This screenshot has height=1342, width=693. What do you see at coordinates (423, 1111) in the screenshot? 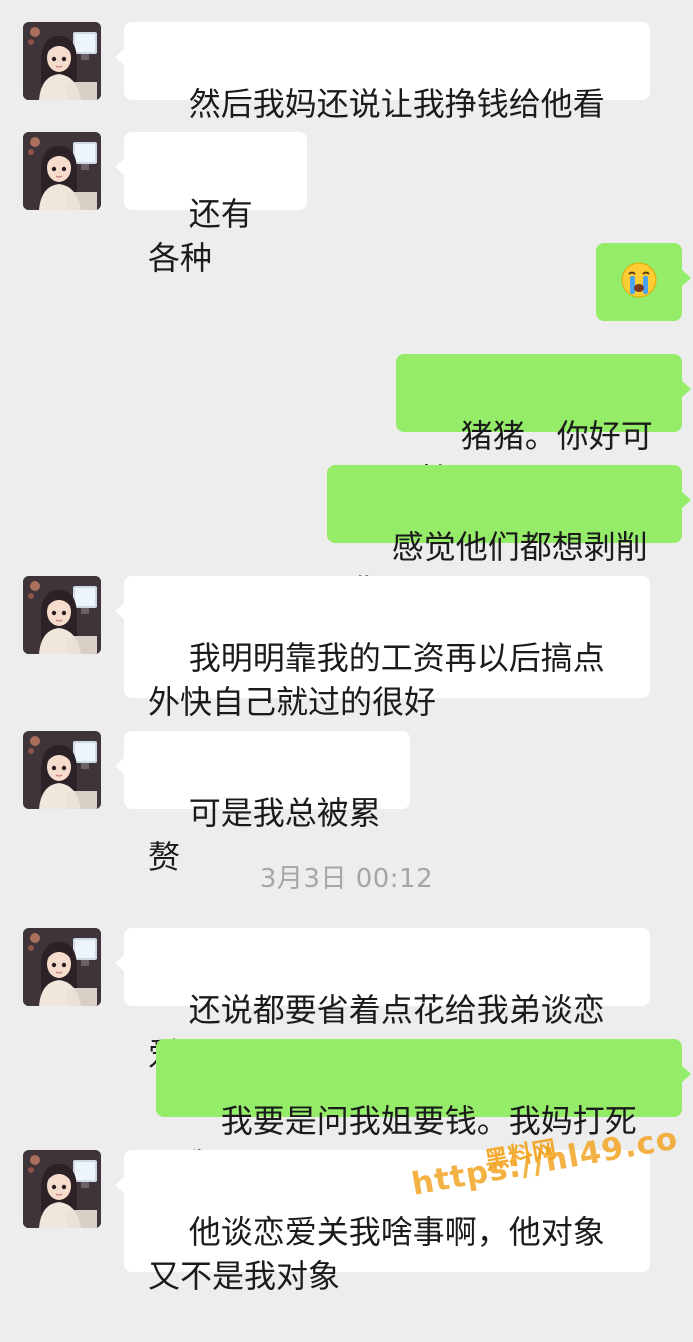
I see `message-bubble-outgoing: 我要是问我姐要钱。我妈打死我` at bounding box center [423, 1111].